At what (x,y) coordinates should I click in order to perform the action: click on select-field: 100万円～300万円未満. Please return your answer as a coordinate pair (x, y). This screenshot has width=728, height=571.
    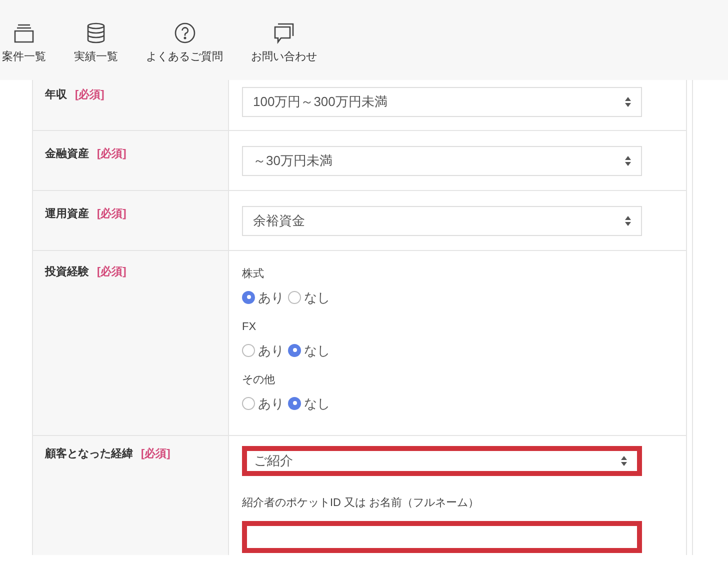
    Looking at the image, I should click on (442, 102).